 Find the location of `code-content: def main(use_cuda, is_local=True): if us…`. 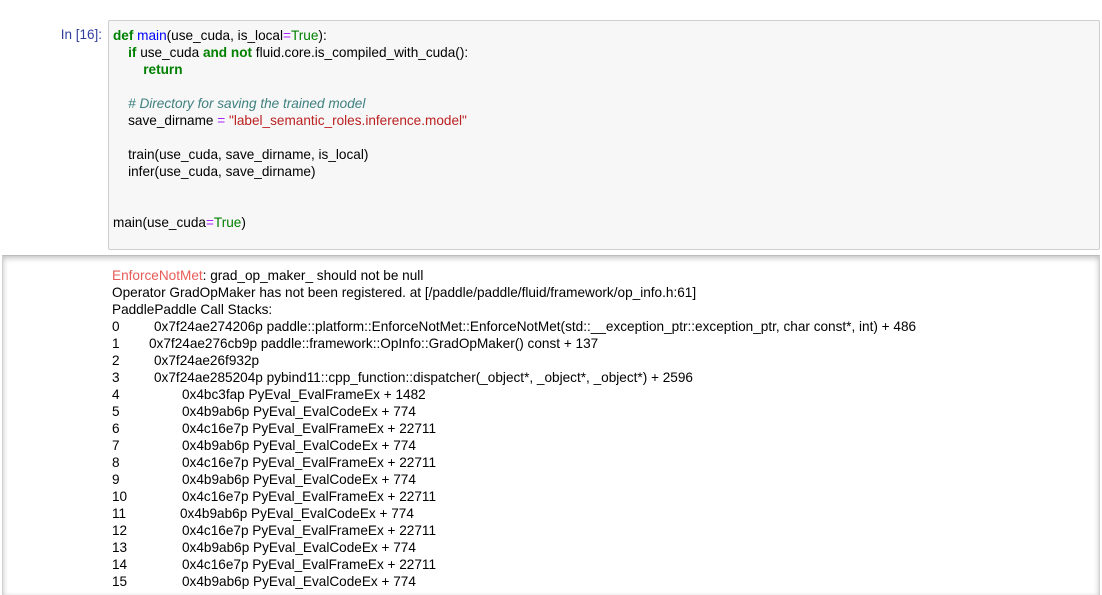

code-content: def main(use_cuda, is_local=True): if us… is located at coordinates (290, 129).